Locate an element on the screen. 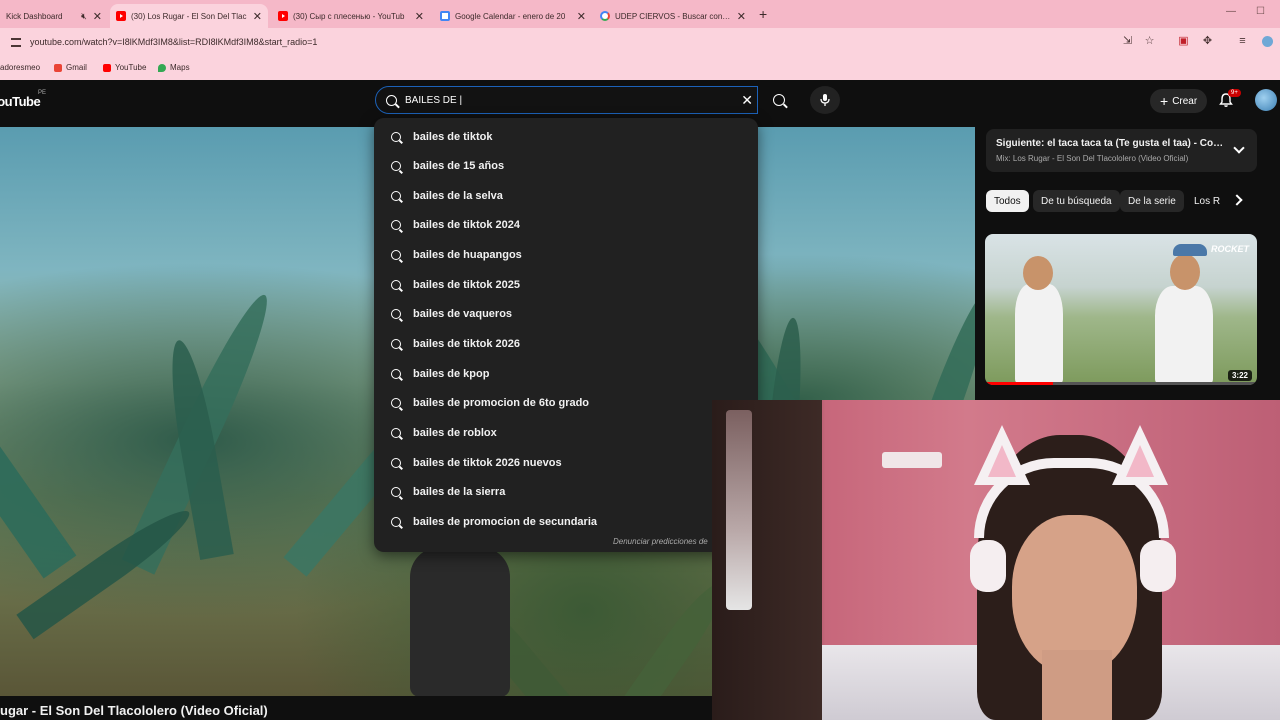 The image size is (1280, 720). search-suggestion: bailes de tiktok 2025 is located at coordinates (566, 284).